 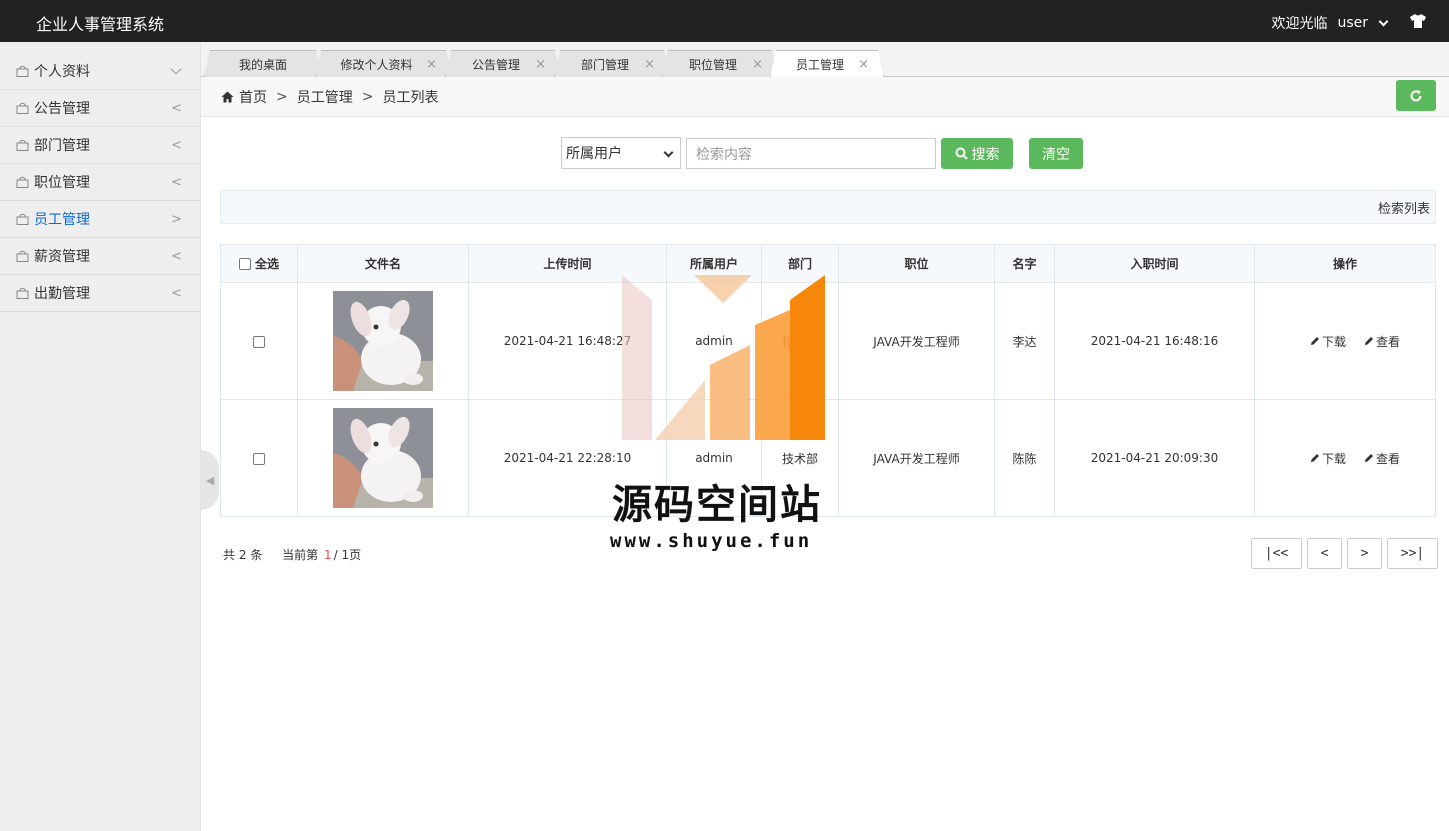 I want to click on position-cell: JAVA开发工程师, so click(x=916, y=341).